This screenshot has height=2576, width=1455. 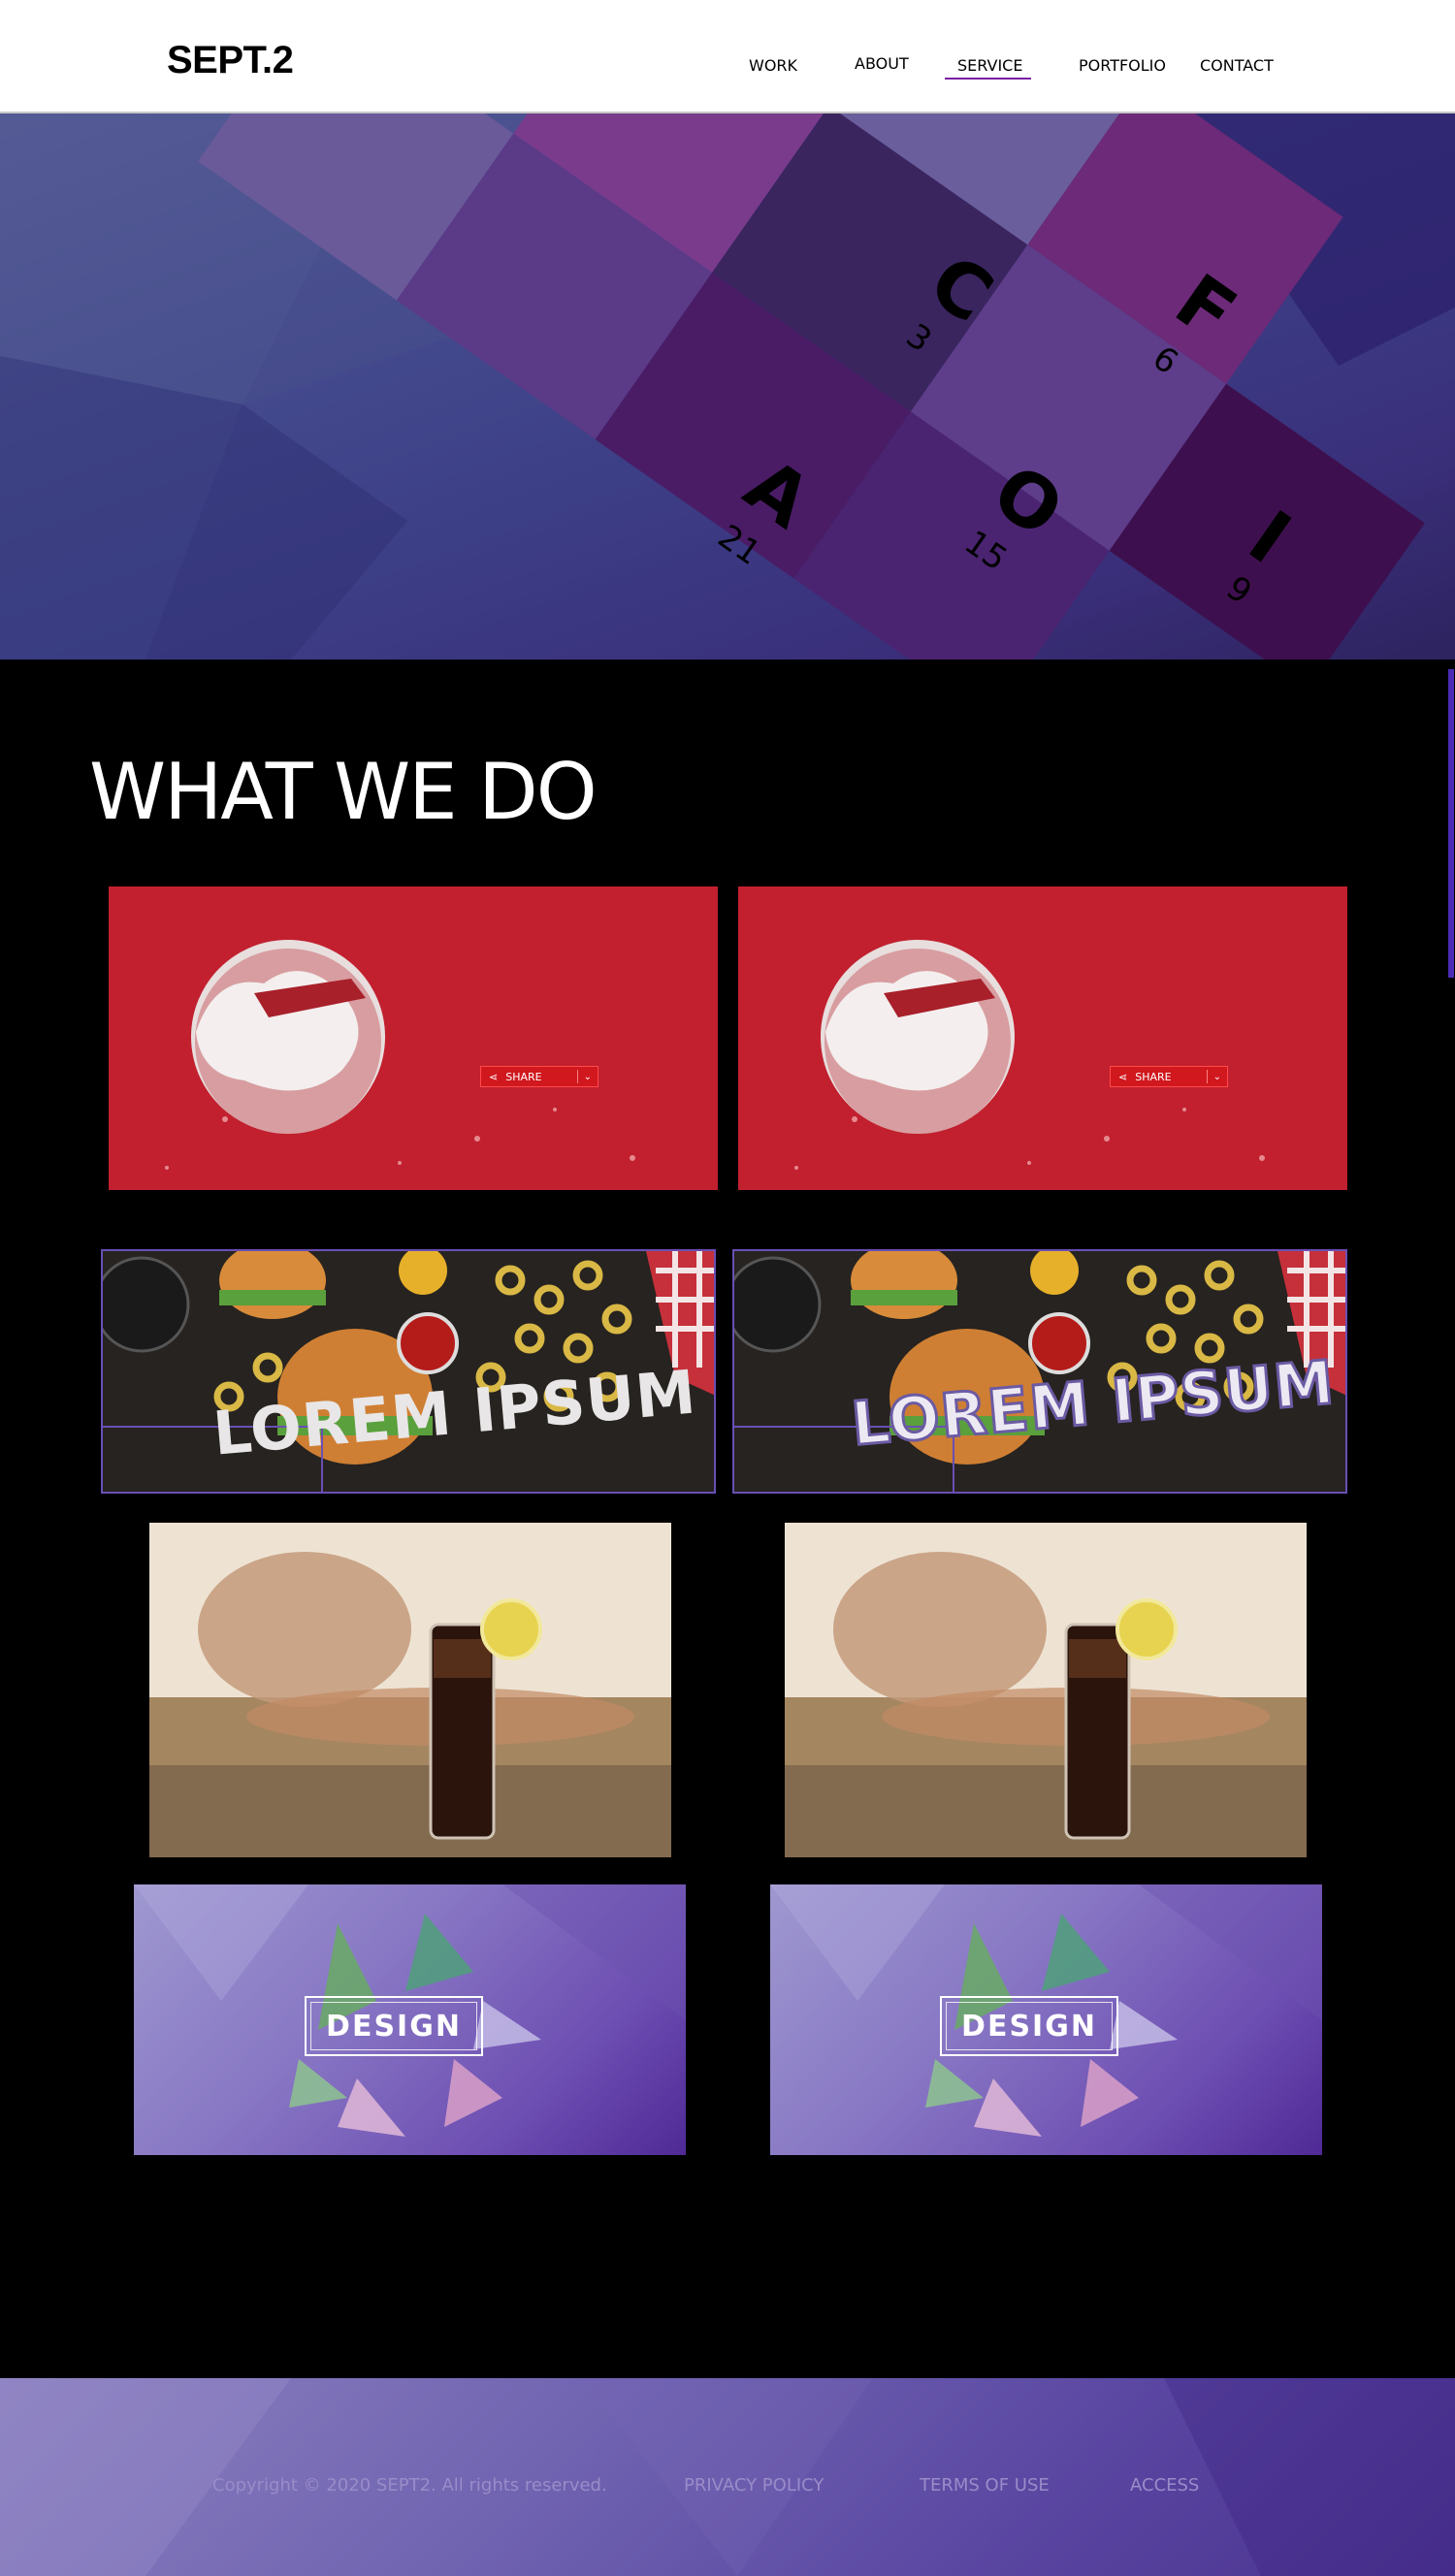 What do you see at coordinates (989, 65) in the screenshot?
I see `nav-service: SERVICE` at bounding box center [989, 65].